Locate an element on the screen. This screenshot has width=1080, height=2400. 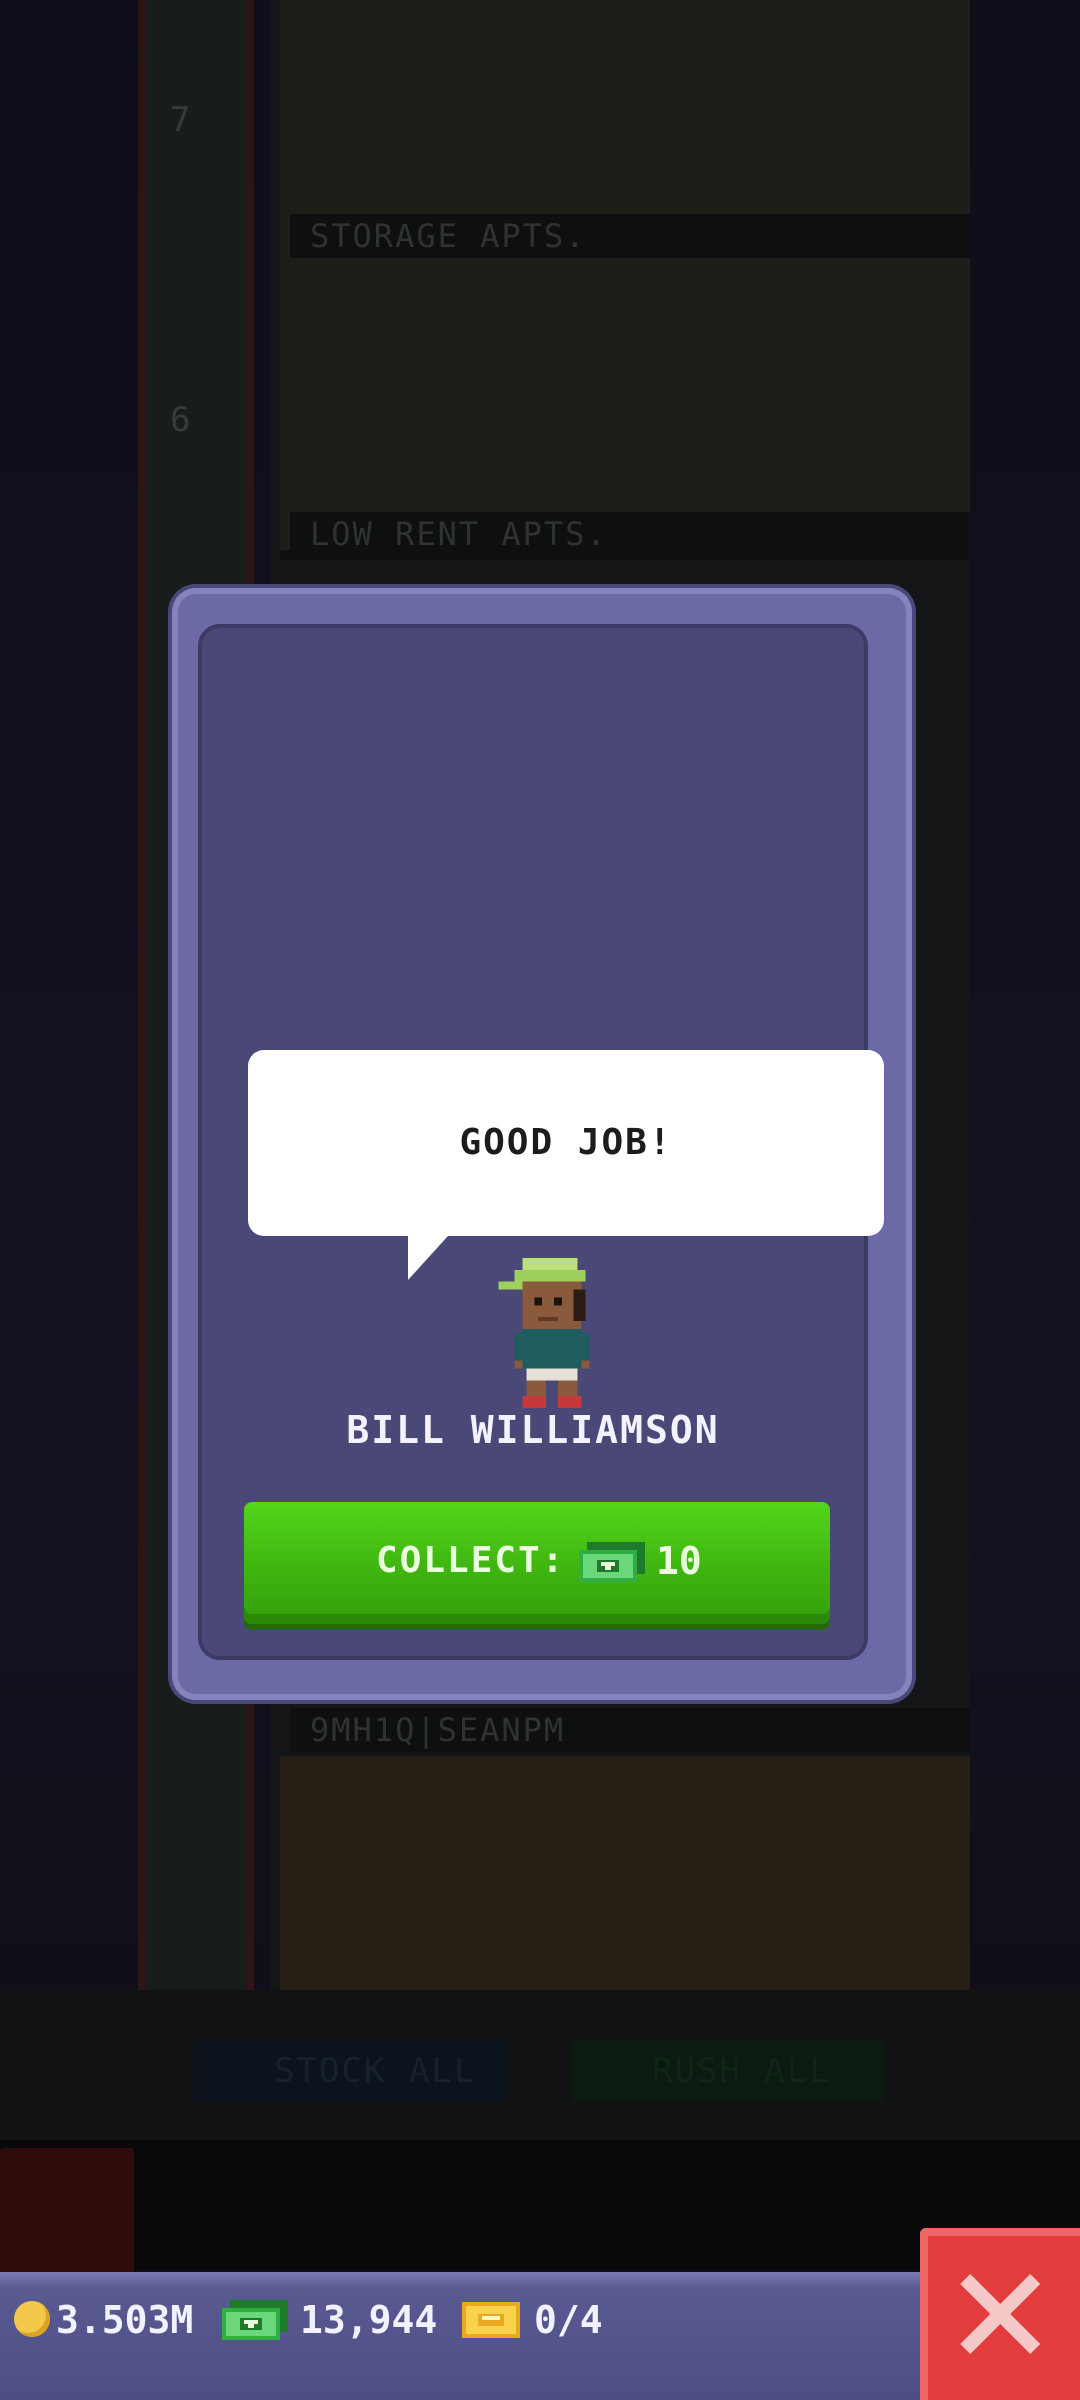
speech-bubble: GOOD JOB! is located at coordinates (566, 1143).